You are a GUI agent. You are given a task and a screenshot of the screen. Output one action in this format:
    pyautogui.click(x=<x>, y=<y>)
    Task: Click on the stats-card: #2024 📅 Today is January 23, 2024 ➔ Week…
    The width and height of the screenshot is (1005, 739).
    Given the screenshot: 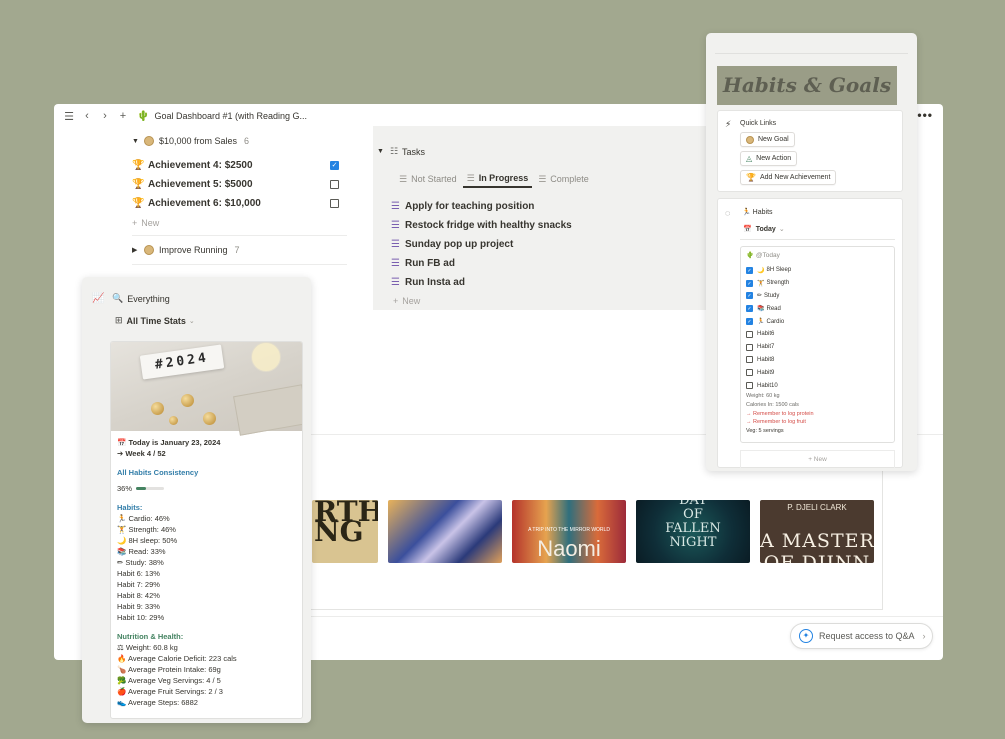 What is the action you would take?
    pyautogui.click(x=206, y=530)
    